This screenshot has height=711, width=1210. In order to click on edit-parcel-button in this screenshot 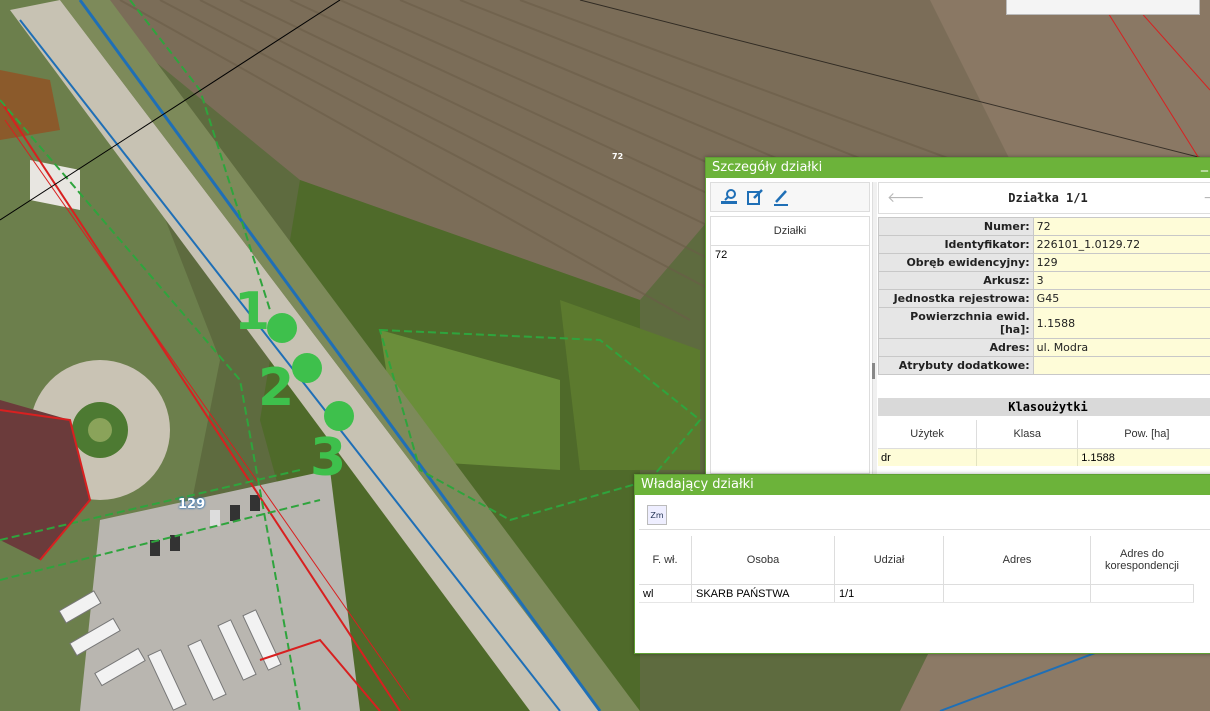, I will do `click(755, 197)`.